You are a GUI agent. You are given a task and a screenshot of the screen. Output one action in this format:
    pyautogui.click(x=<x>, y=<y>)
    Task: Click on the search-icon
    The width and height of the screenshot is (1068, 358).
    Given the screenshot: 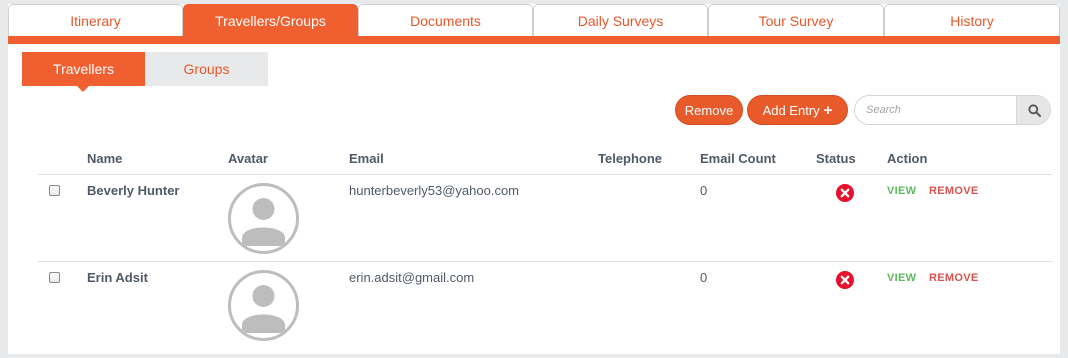 What is the action you would take?
    pyautogui.click(x=1034, y=110)
    